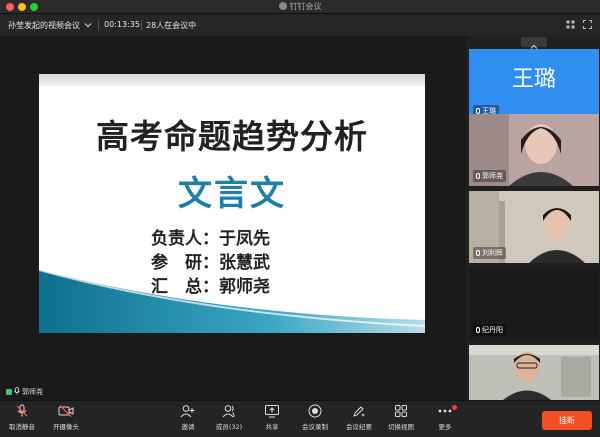 This screenshot has height=437, width=600. I want to click on participant-tile: 王璐 王璐, so click(534, 85).